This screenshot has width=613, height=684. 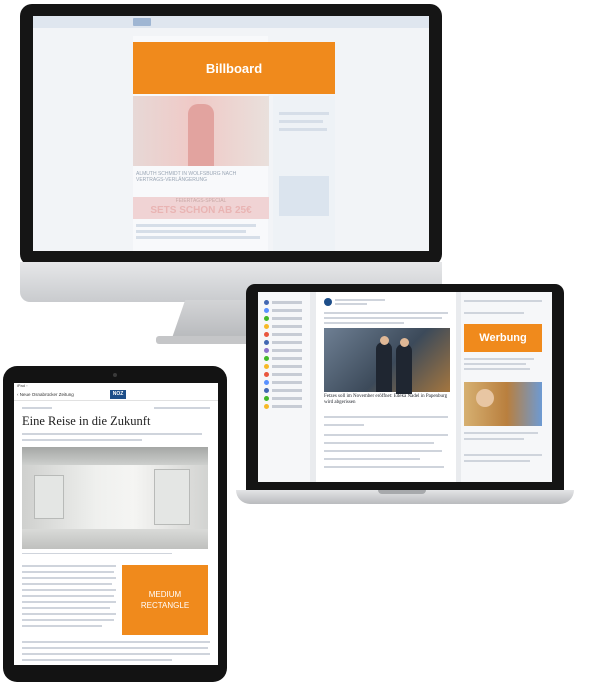 What do you see at coordinates (115, 375) in the screenshot?
I see `ipad-camera` at bounding box center [115, 375].